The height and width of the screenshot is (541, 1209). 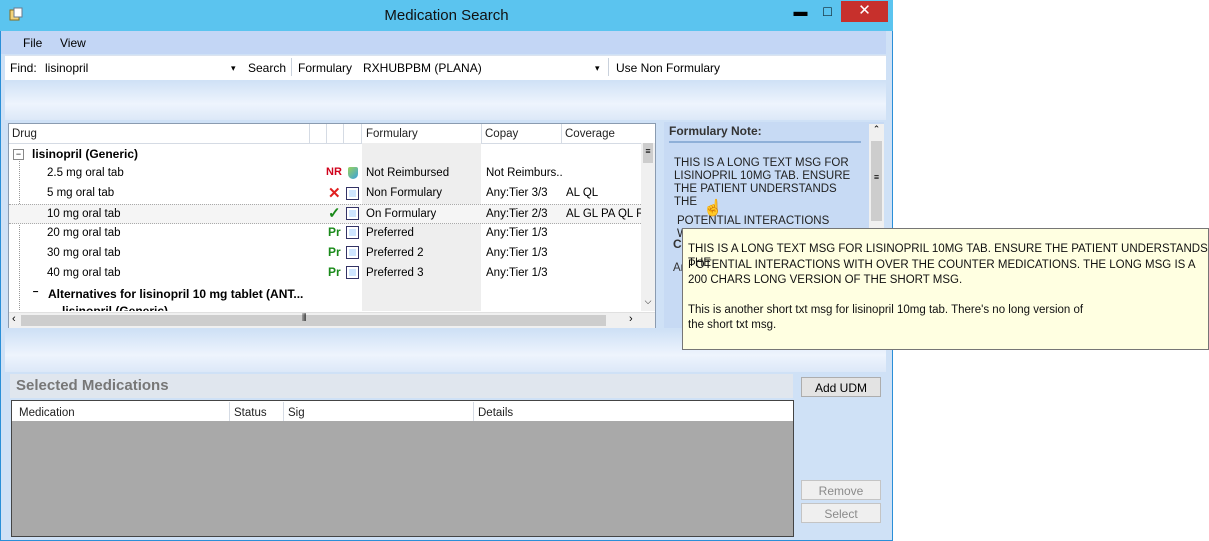 I want to click on drug-group-lisinopril: lisinopril (Generic), so click(x=85, y=154).